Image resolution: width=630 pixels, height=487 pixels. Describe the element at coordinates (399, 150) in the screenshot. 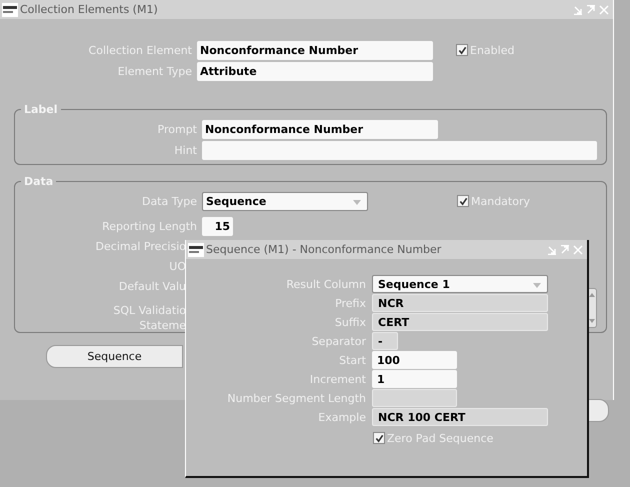

I see `text-field` at that location.